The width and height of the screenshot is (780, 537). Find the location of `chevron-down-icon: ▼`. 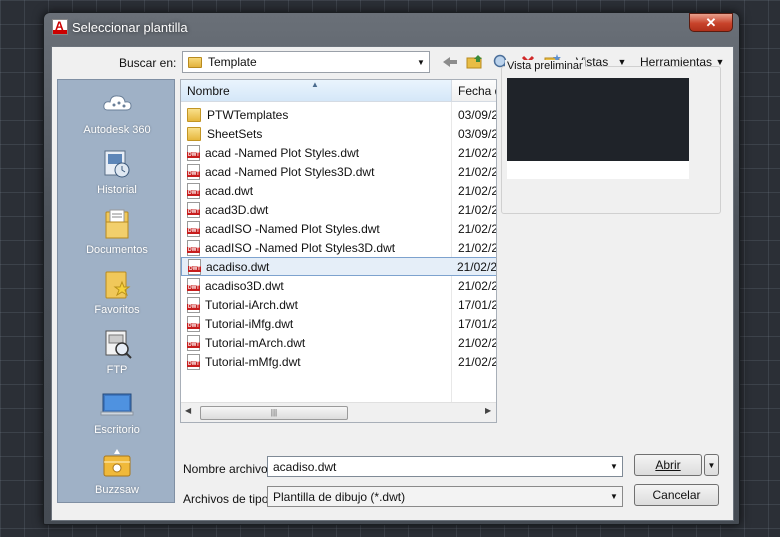

chevron-down-icon: ▼ is located at coordinates (614, 466).